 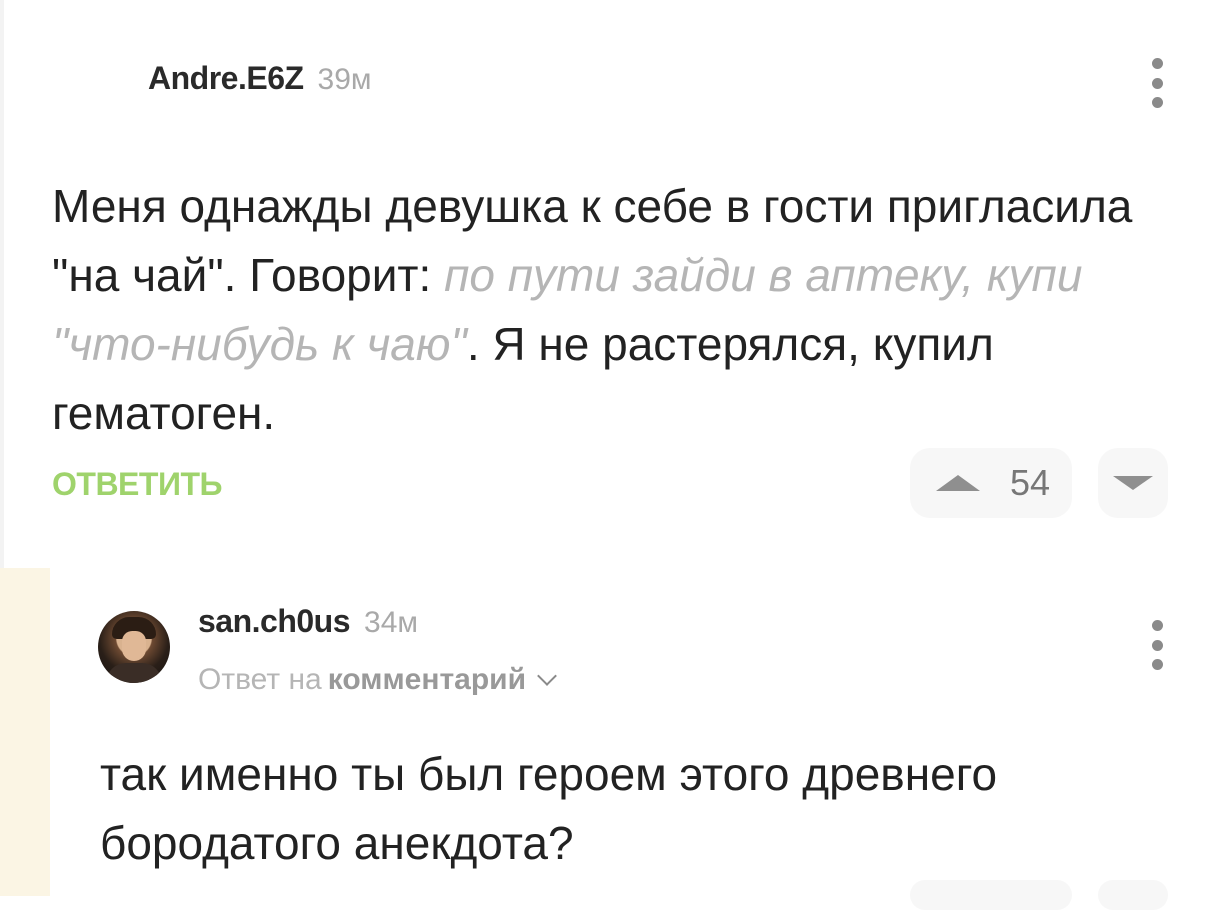 I want to click on avatar, so click(x=134, y=647).